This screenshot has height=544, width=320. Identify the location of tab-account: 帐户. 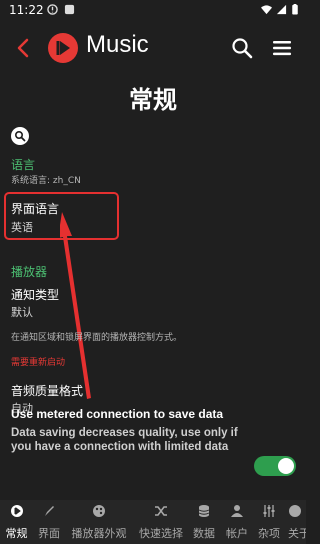
(237, 522).